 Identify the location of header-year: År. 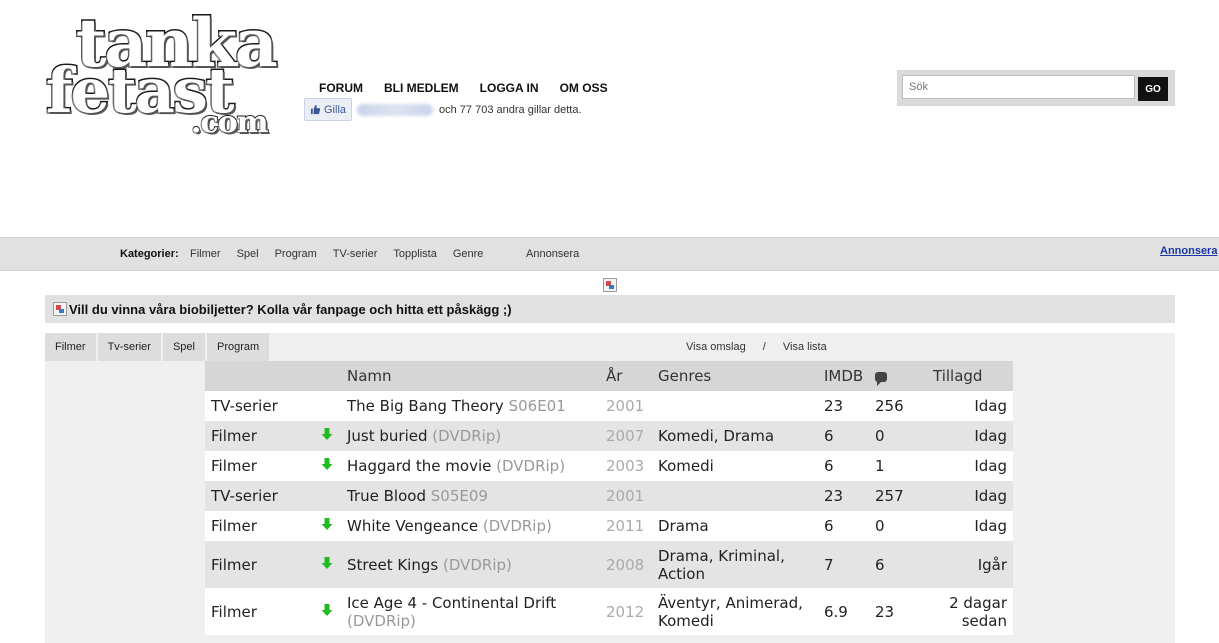
(626, 376).